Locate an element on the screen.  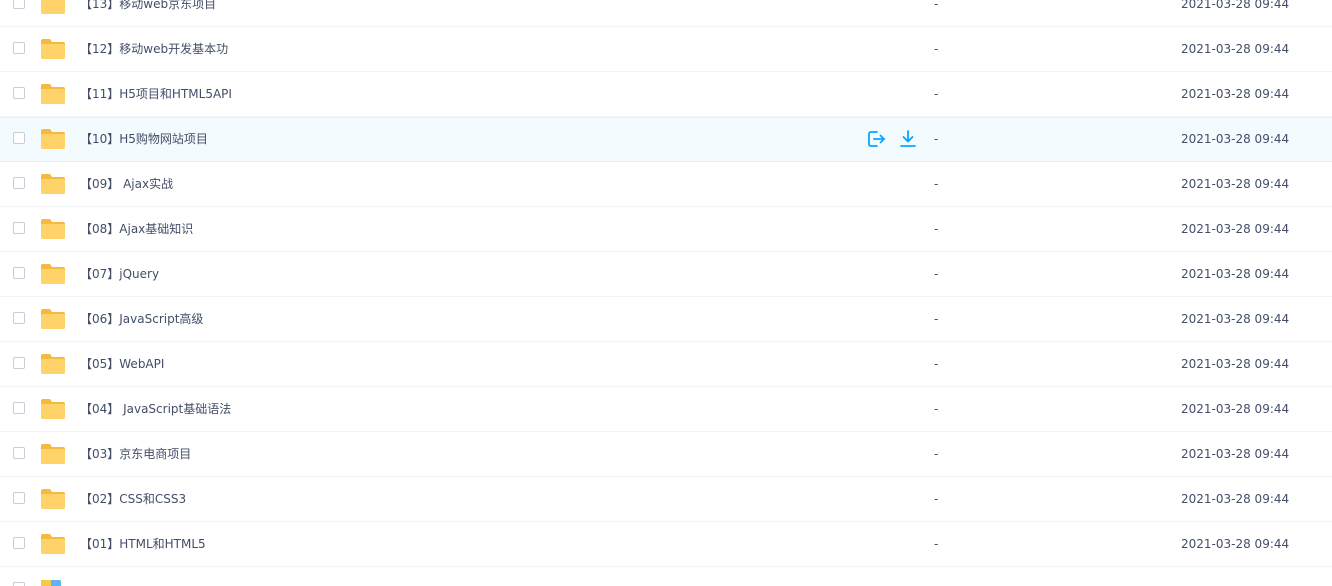
file-icon is located at coordinates (51, 582).